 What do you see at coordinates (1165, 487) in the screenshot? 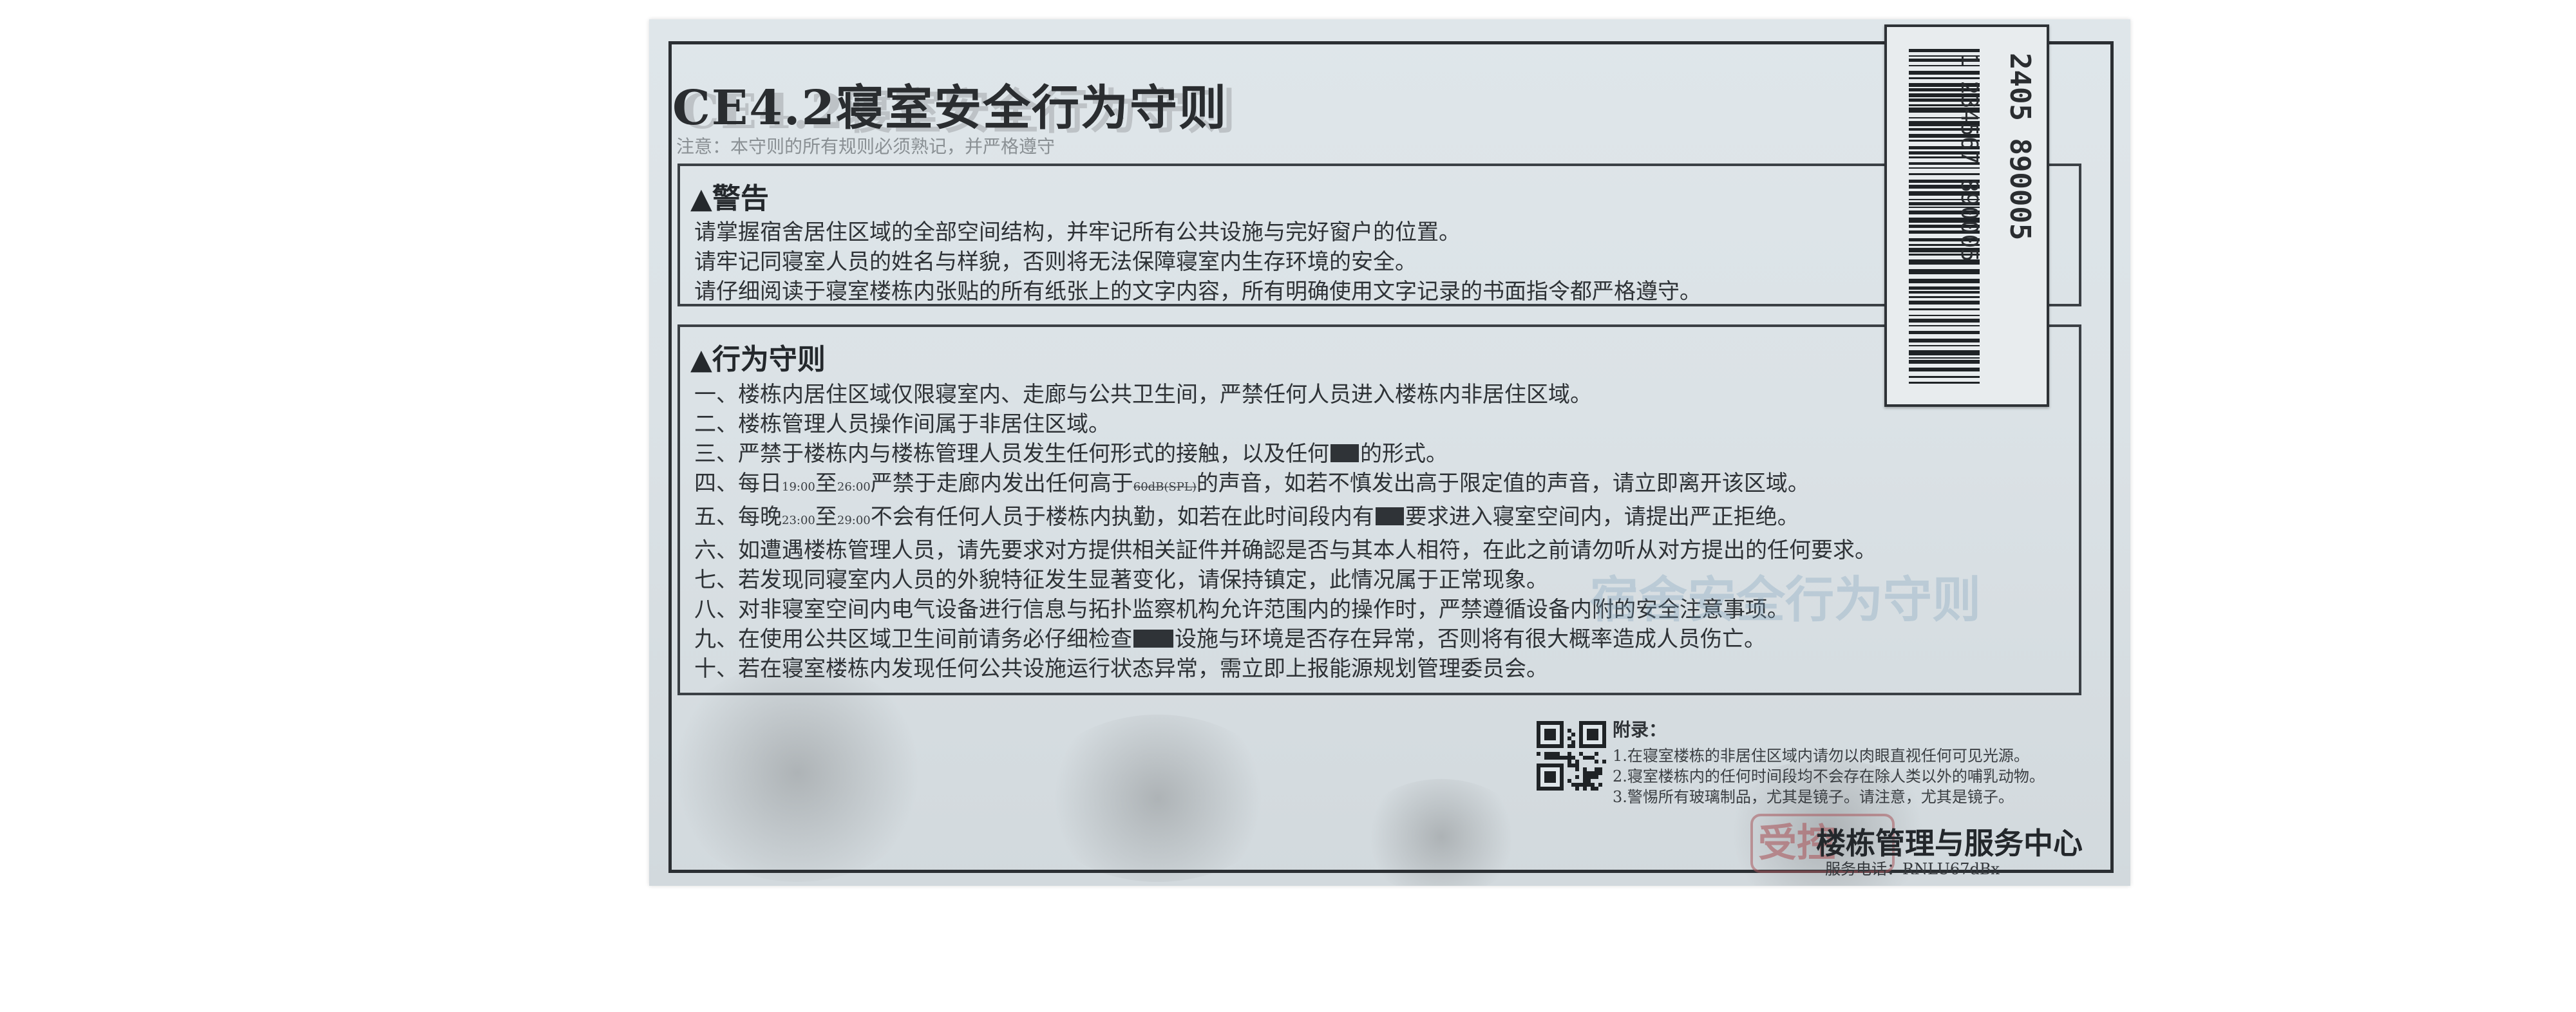
I see `noise-limit: 60dB(SPL)` at bounding box center [1165, 487].